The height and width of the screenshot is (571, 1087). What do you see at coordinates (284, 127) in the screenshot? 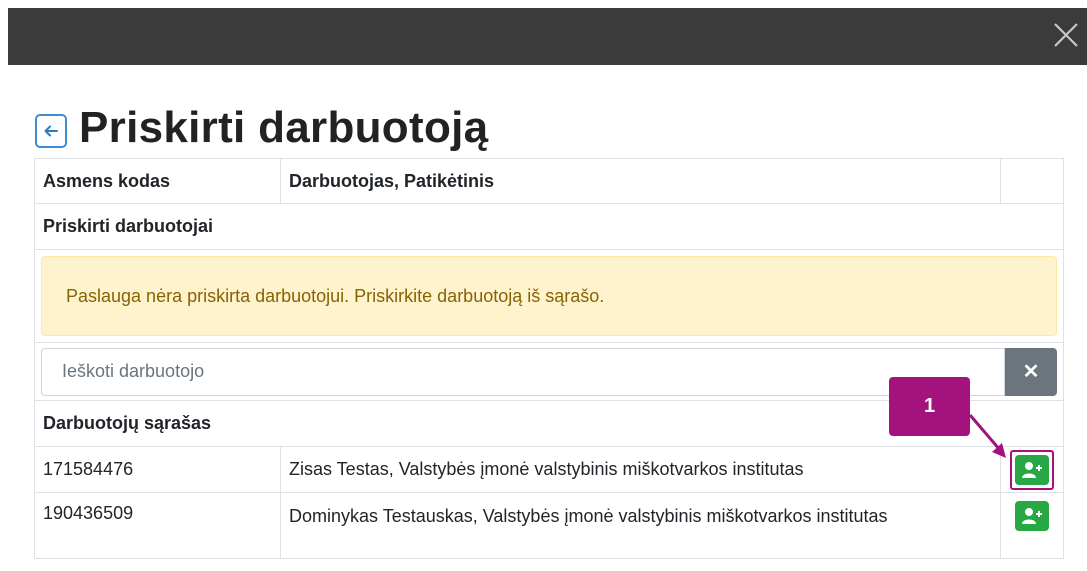
I see `page-title: Priskirti darbuotoją` at bounding box center [284, 127].